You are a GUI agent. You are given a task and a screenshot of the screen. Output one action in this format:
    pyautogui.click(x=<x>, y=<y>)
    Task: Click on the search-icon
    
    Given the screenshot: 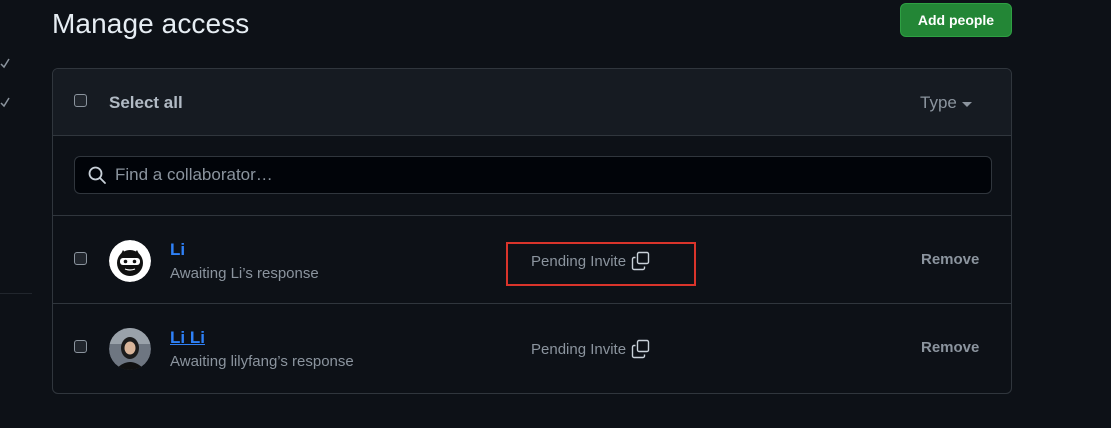 What is the action you would take?
    pyautogui.click(x=97, y=175)
    